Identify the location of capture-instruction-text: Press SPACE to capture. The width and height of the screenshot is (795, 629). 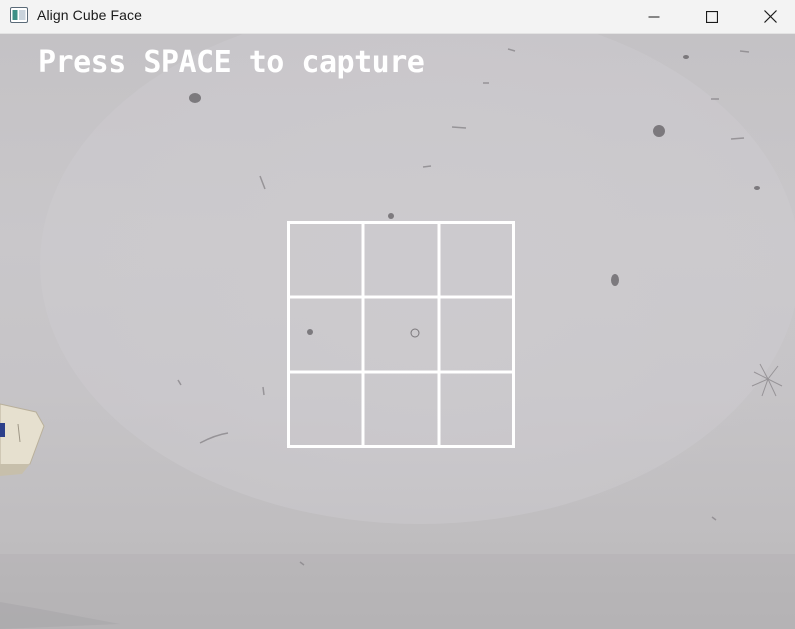
(231, 62).